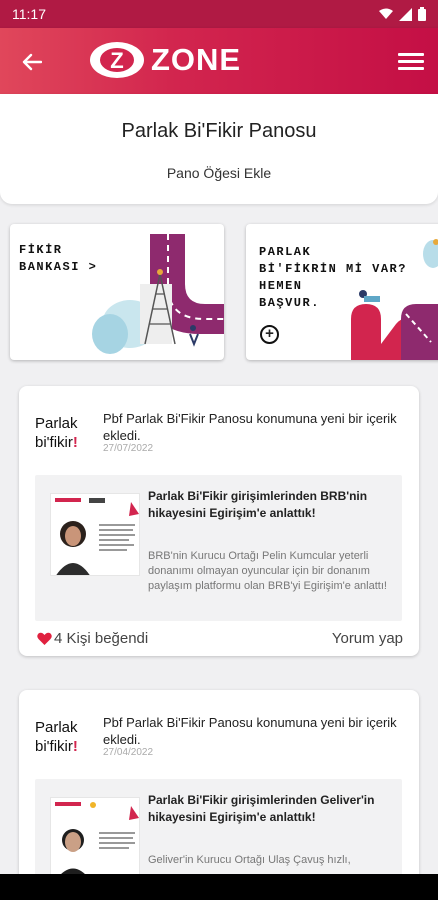 The image size is (438, 900). I want to click on apply-banner: PARLAK Bİ'FİKRİN Mİ VAR? HEMEN BAŞVUR. +, so click(342, 292).